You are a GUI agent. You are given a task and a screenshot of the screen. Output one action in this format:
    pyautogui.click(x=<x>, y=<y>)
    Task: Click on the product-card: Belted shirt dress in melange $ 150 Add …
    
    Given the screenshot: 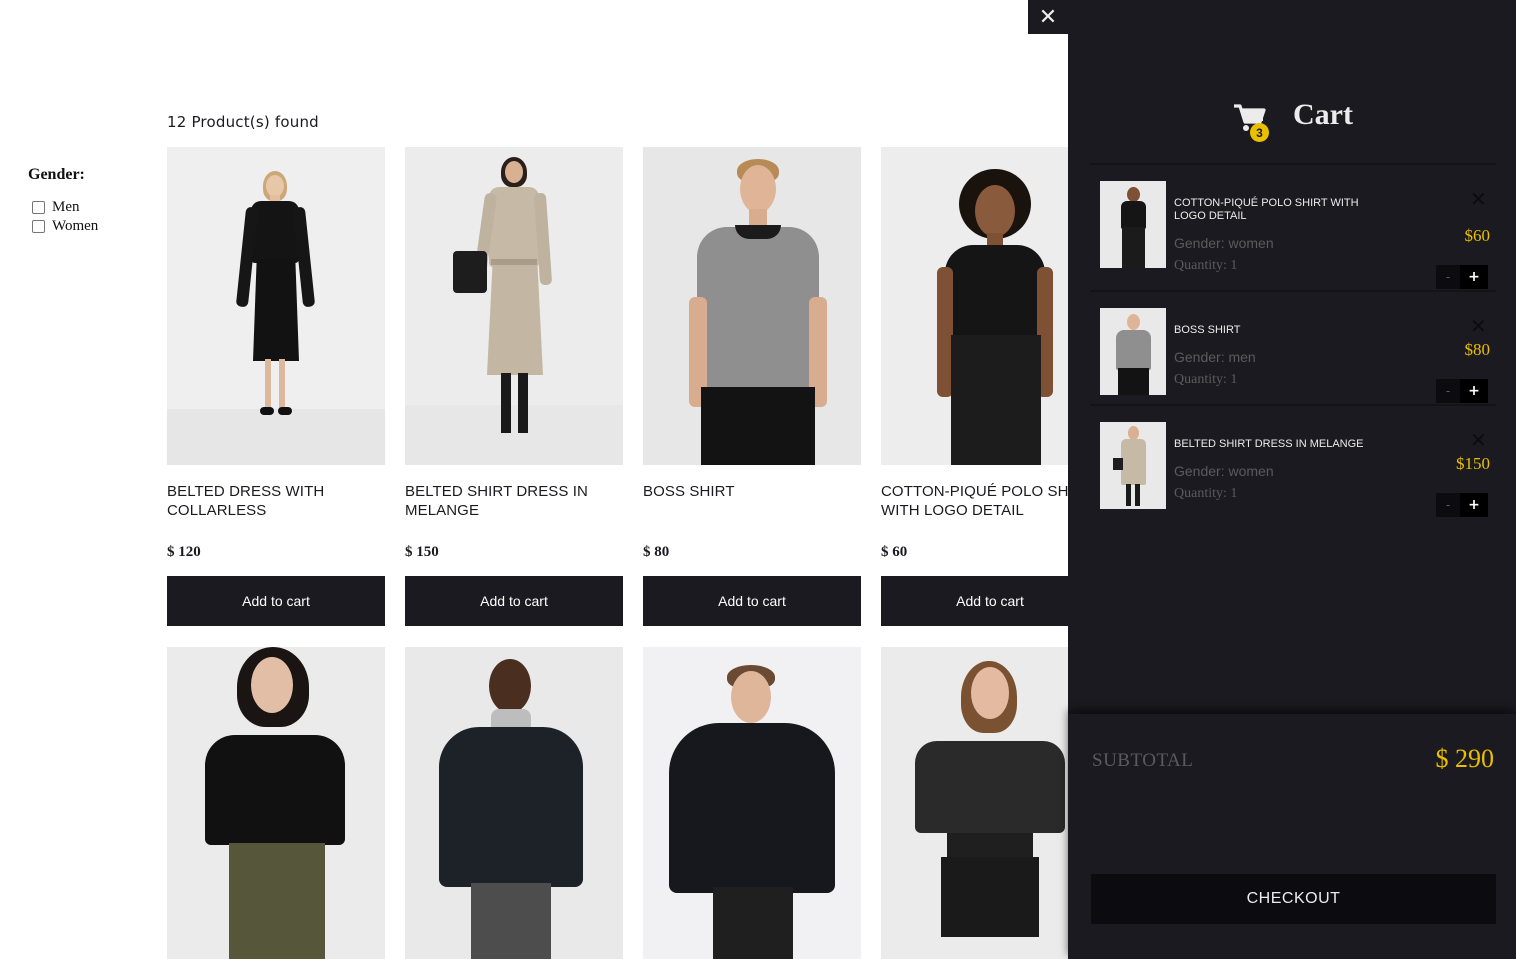 What is the action you would take?
    pyautogui.click(x=514, y=386)
    